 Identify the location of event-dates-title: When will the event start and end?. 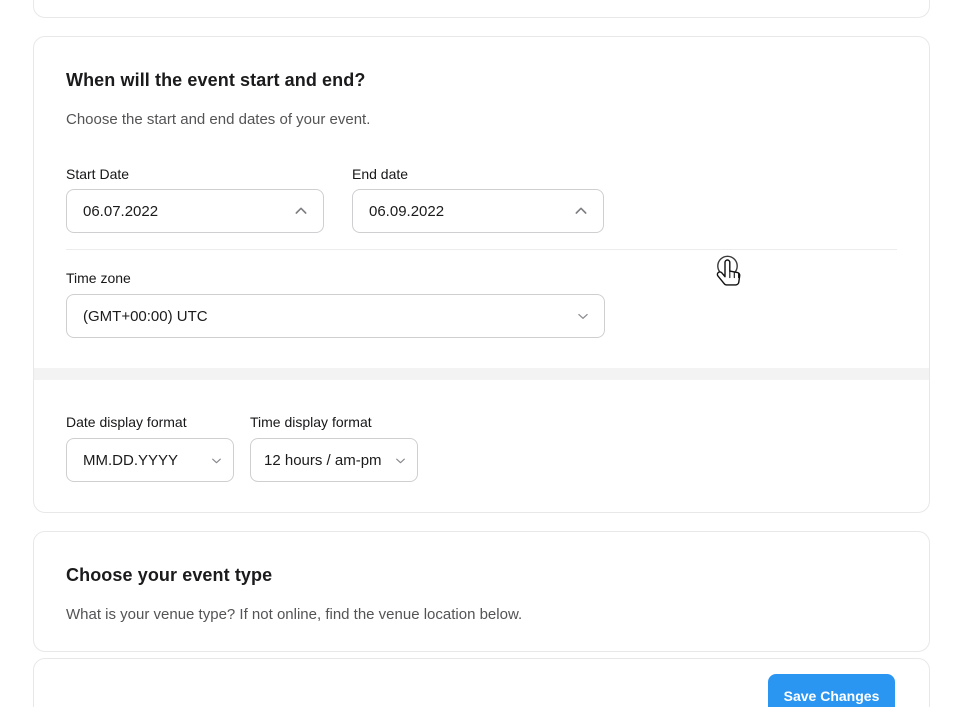
(216, 80).